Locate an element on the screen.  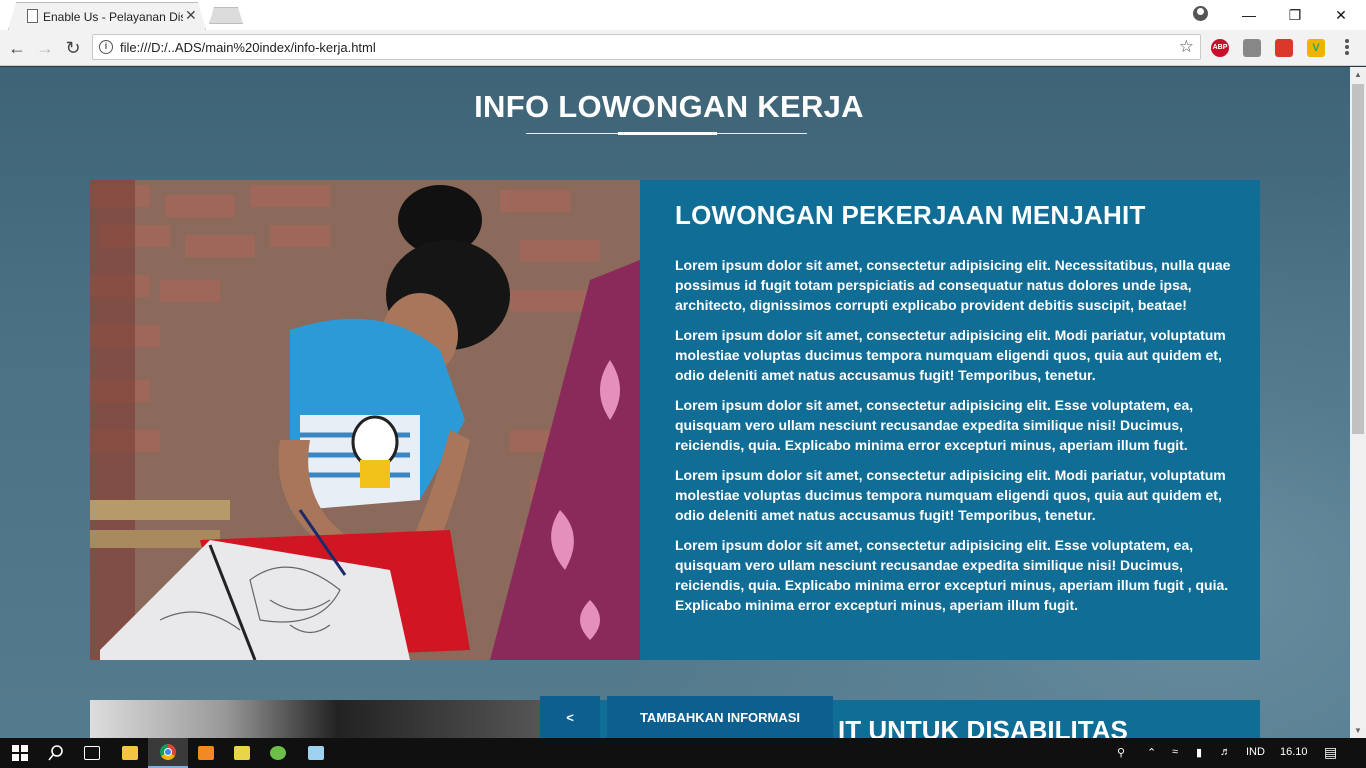
windows-start-icon is located at coordinates (20, 753).